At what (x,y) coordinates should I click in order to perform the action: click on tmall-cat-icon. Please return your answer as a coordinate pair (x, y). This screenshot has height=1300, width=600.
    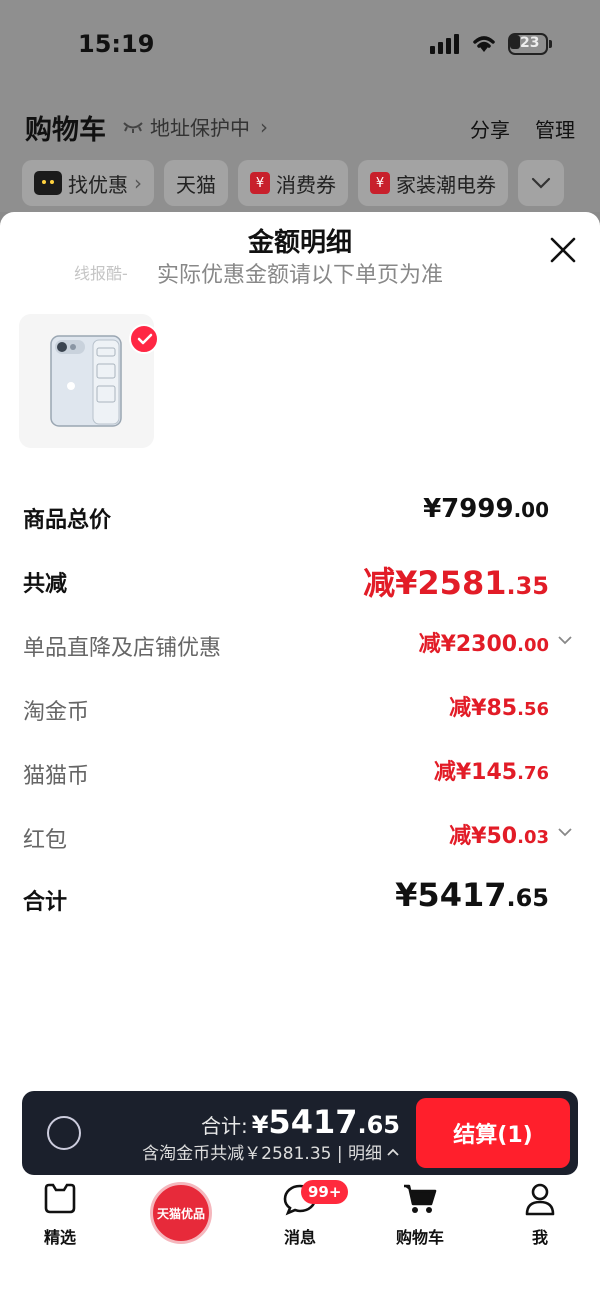
    Looking at the image, I should click on (48, 183).